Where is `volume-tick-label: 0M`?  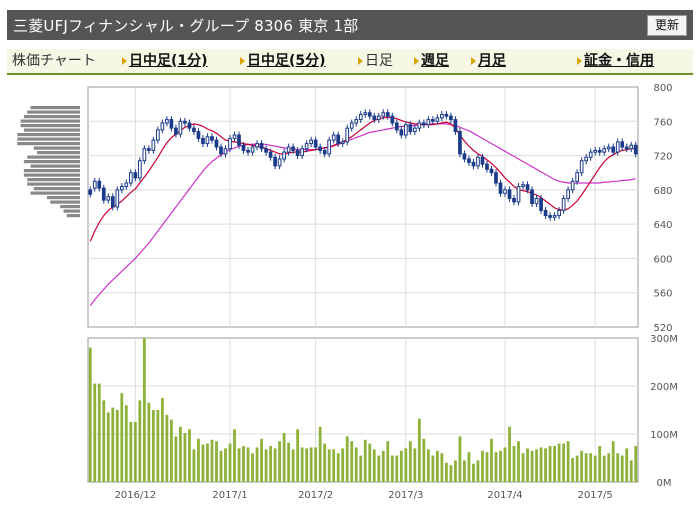
volume-tick-label: 0M is located at coordinates (664, 483).